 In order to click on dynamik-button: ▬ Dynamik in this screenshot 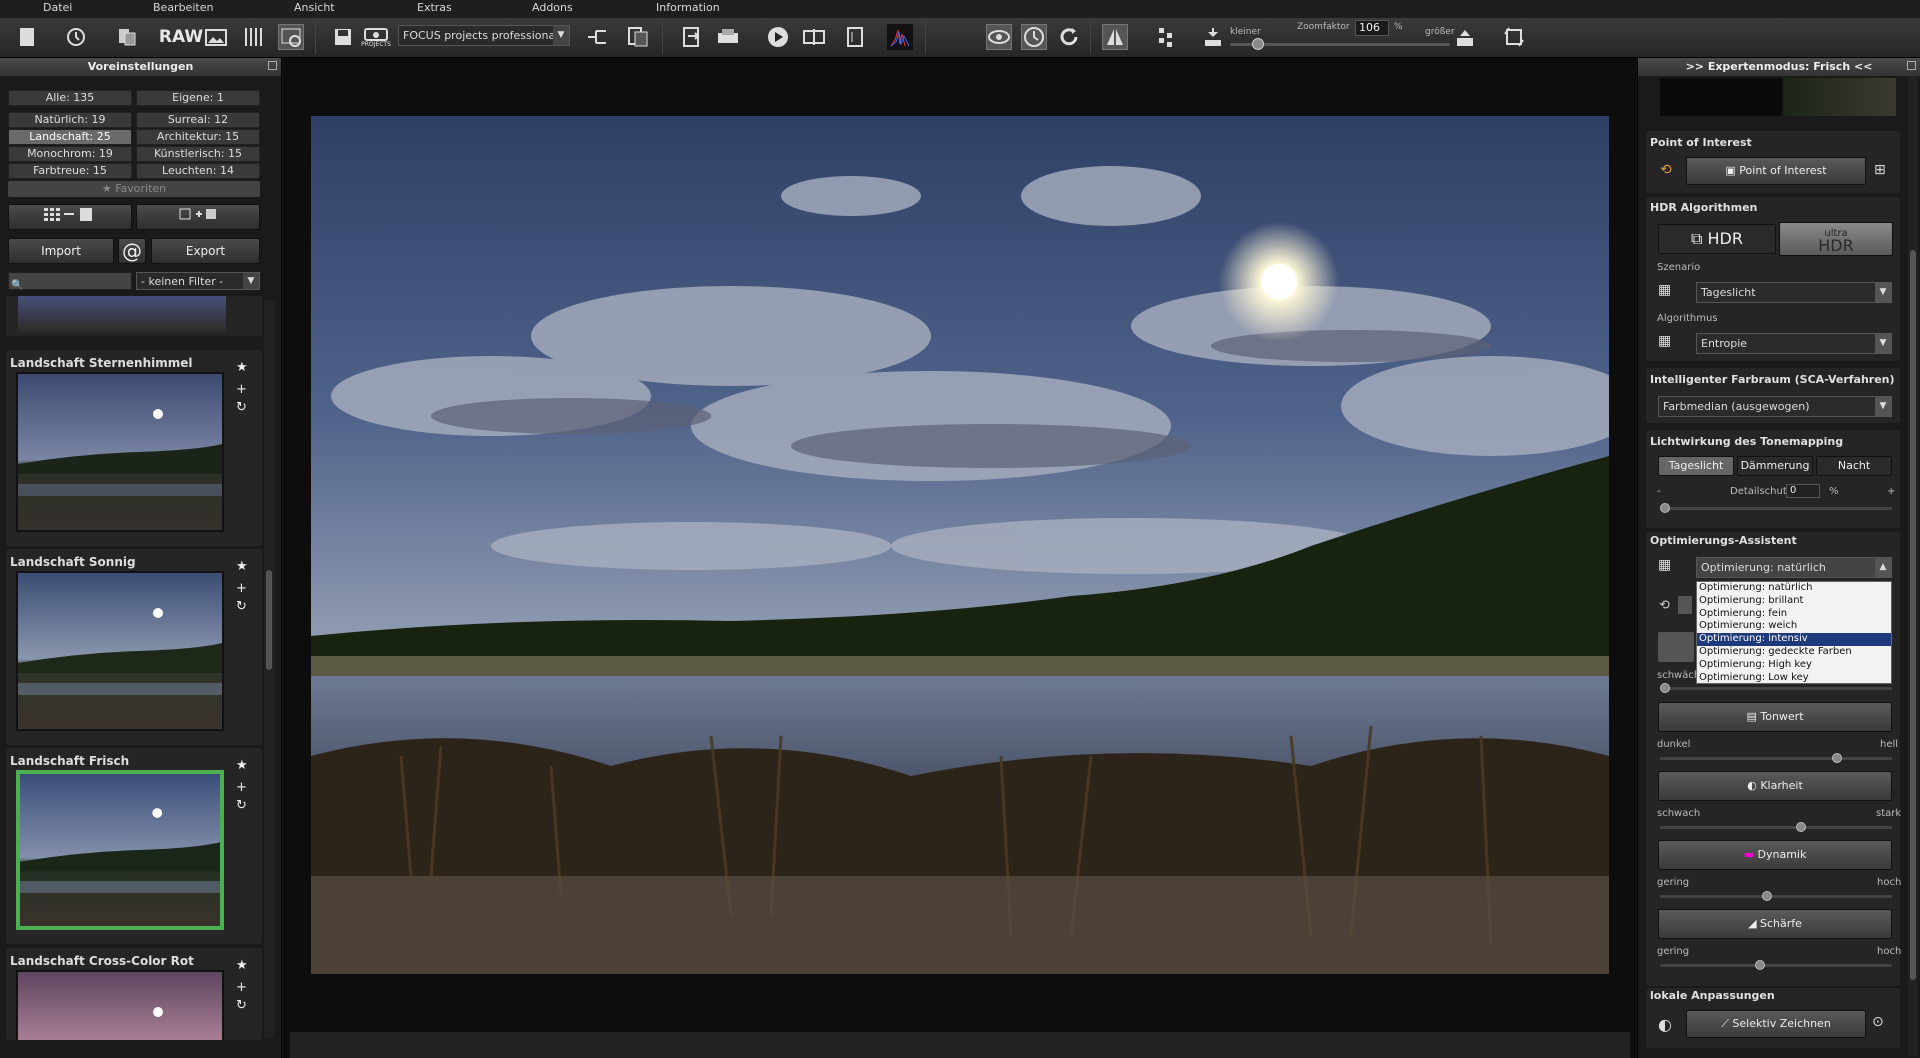, I will do `click(1775, 855)`.